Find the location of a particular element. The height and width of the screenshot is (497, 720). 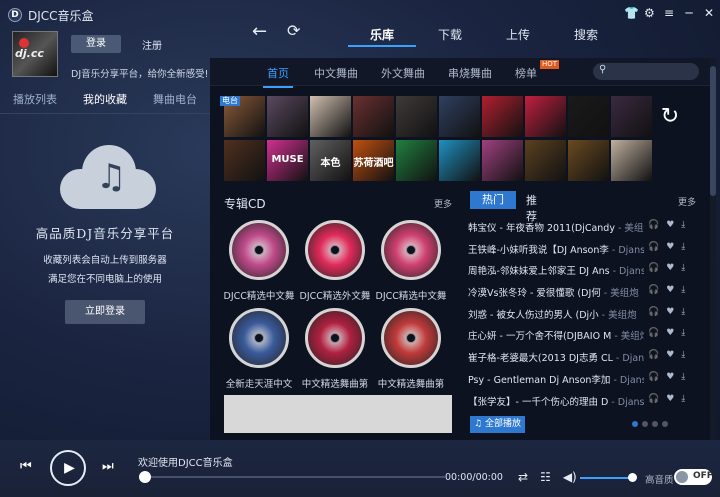

volume-icon: ◀) is located at coordinates (570, 477).